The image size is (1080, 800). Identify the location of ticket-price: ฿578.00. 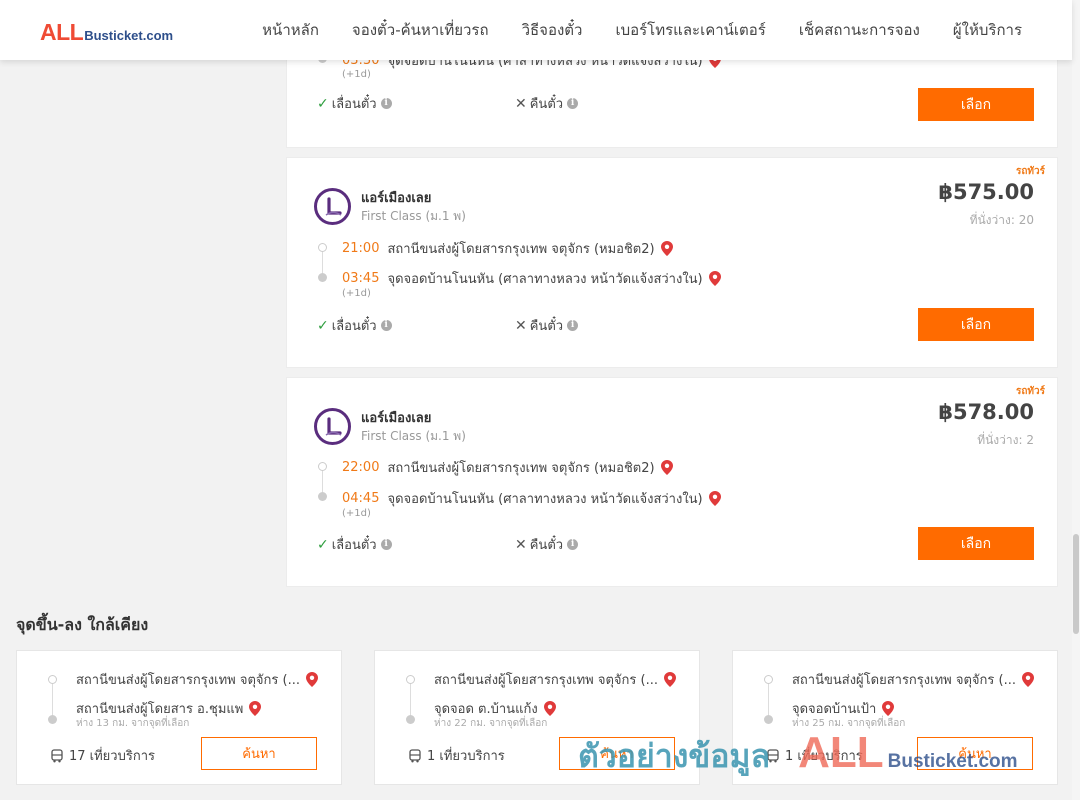
(986, 412).